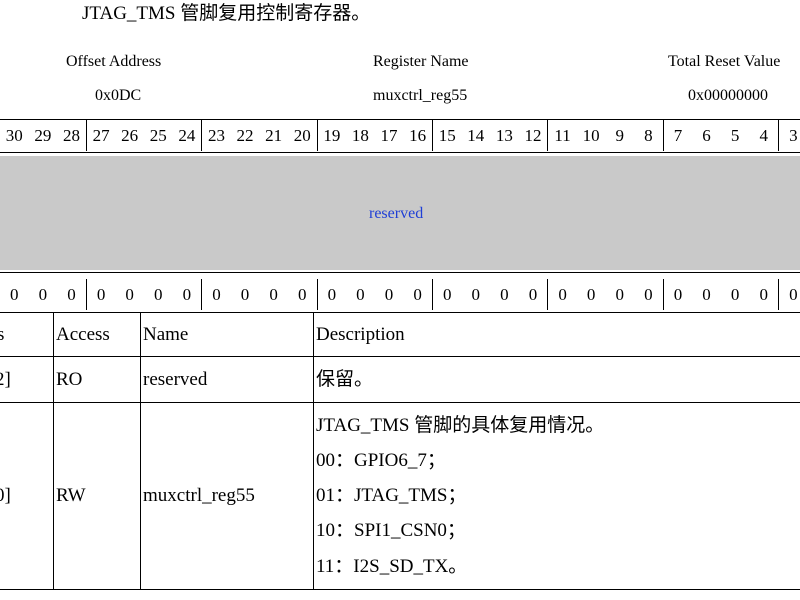  What do you see at coordinates (533, 135) in the screenshot?
I see `bit-number-cell: 12` at bounding box center [533, 135].